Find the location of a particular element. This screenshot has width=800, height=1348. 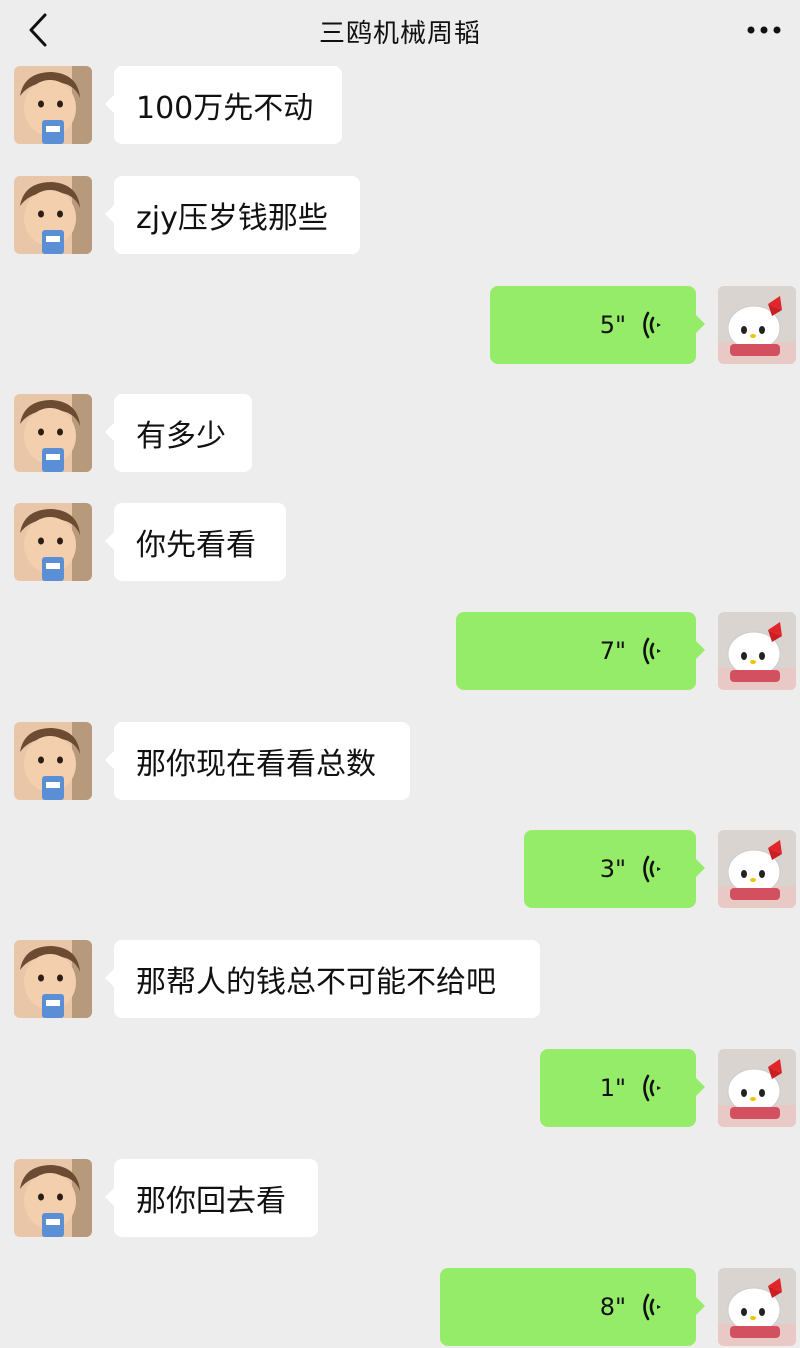

text-message-bubble: 100万先不动 is located at coordinates (223, 105).